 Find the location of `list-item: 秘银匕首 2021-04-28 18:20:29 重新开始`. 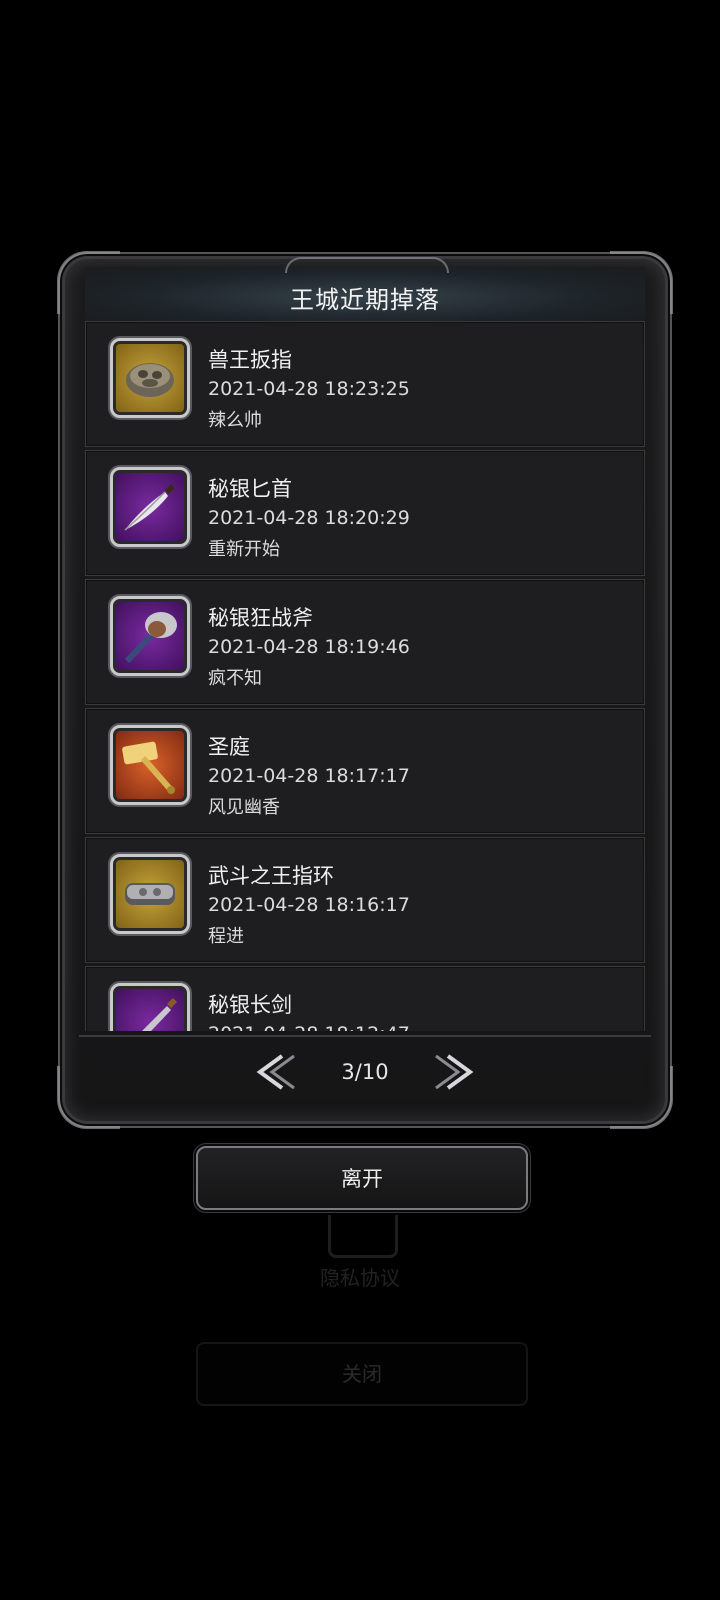

list-item: 秘银匕首 2021-04-28 18:20:29 重新开始 is located at coordinates (365, 513).